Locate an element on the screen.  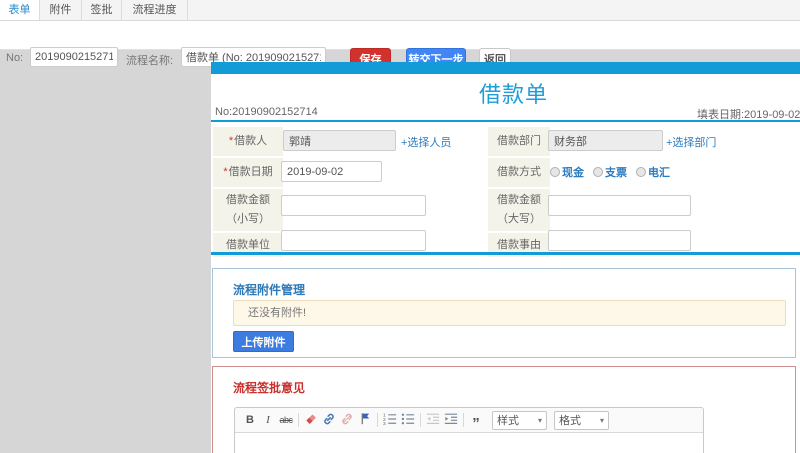
flag-icon is located at coordinates (365, 420).